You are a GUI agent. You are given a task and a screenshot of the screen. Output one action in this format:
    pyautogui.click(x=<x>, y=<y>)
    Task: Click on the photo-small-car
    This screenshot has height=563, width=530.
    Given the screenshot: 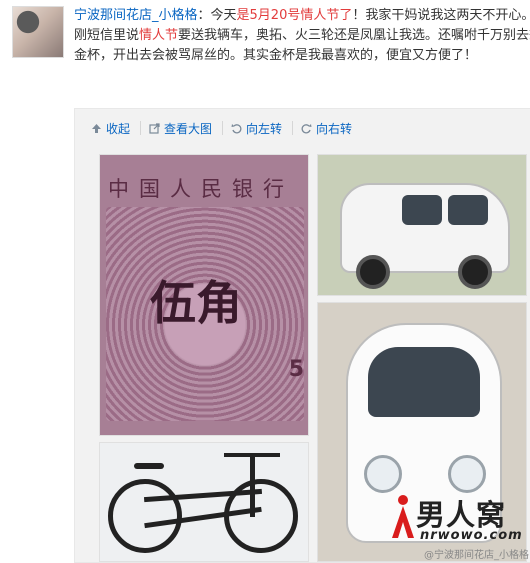 What is the action you would take?
    pyautogui.click(x=422, y=225)
    